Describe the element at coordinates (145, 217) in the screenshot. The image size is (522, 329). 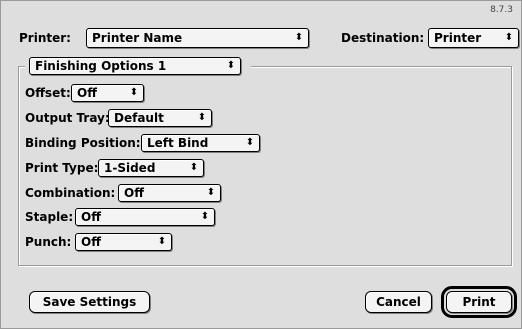
I see `staple-popup: Off ⬍` at that location.